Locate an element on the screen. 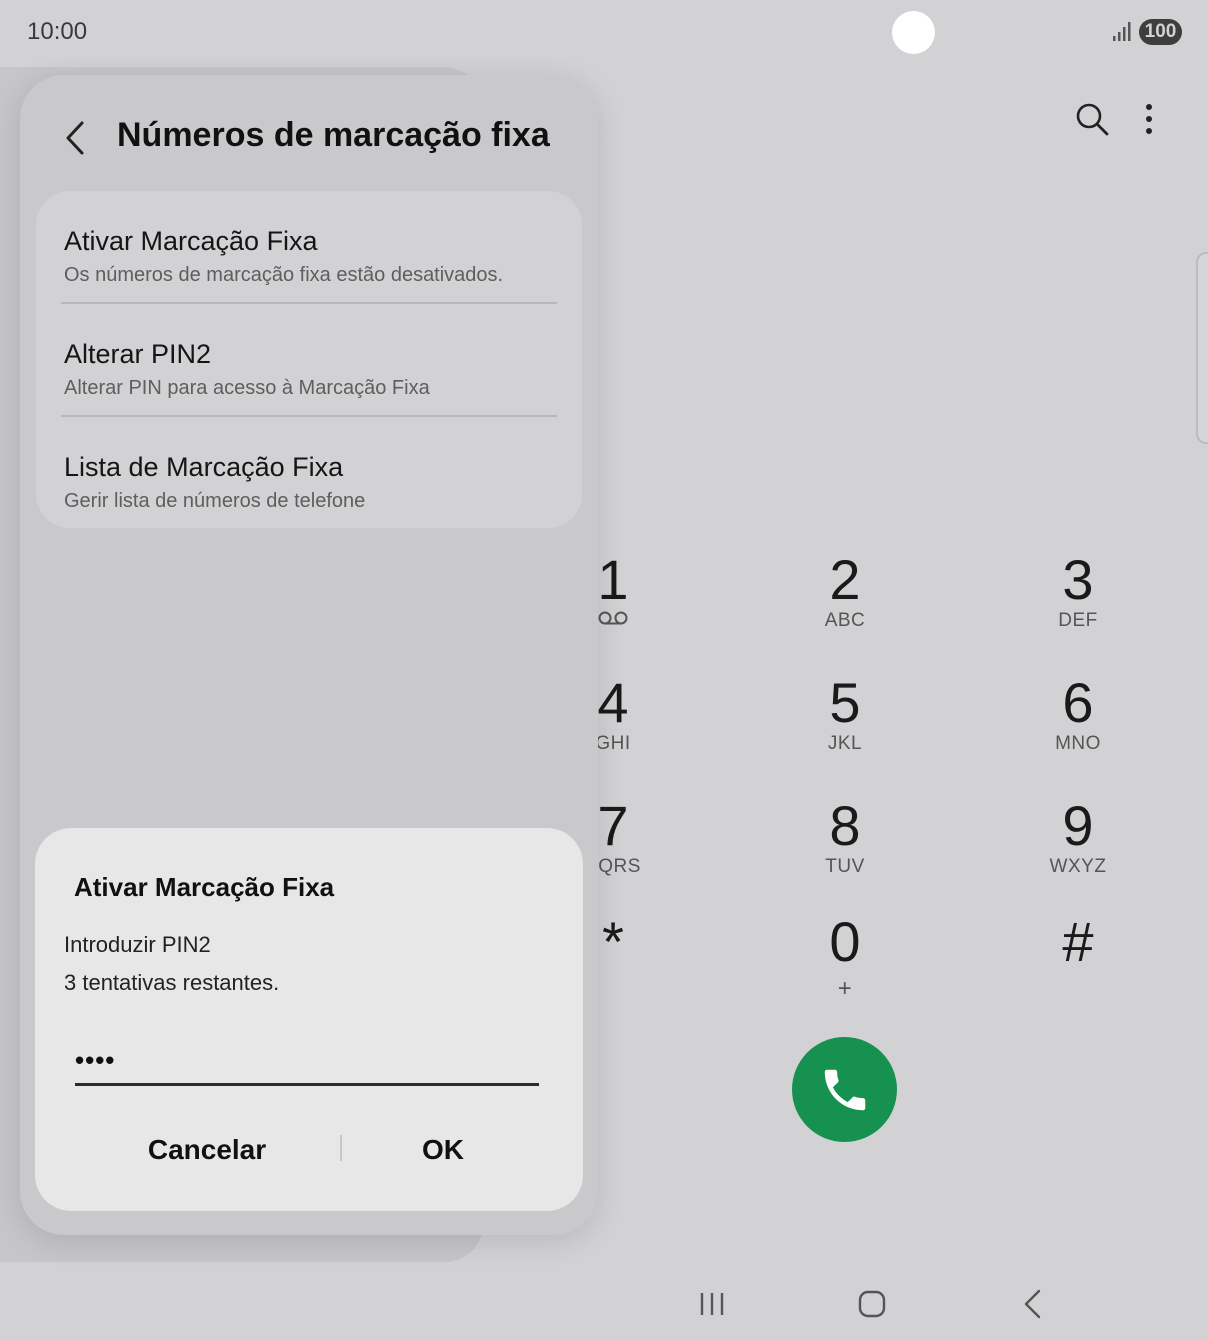  key-6: 6 MNO is located at coordinates (1078, 728).